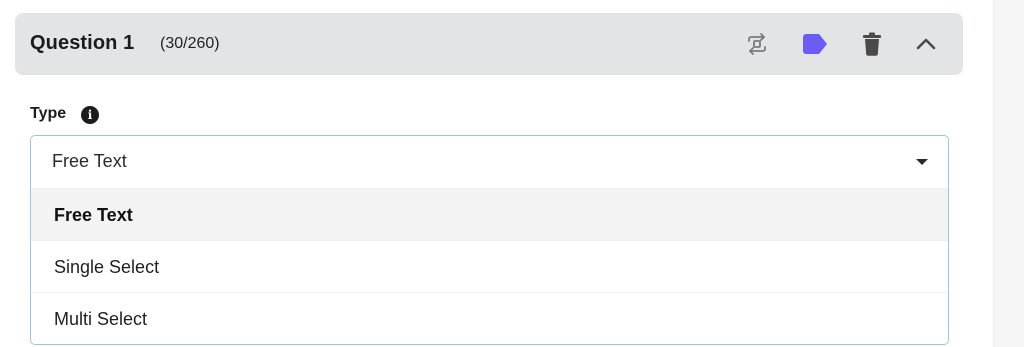 Image resolution: width=1024 pixels, height=347 pixels. I want to click on type-field-label: Type, so click(48, 113).